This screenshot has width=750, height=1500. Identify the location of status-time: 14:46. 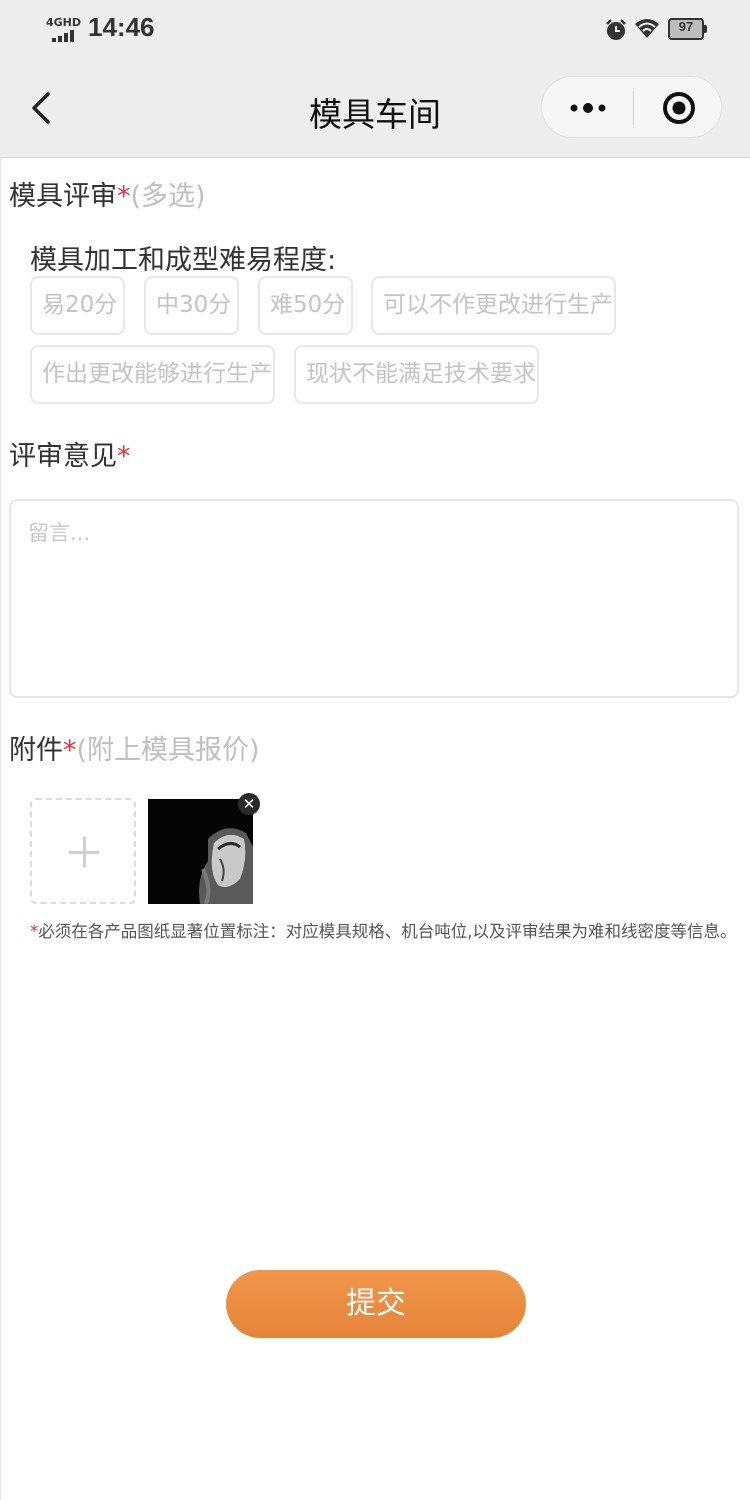
(121, 27).